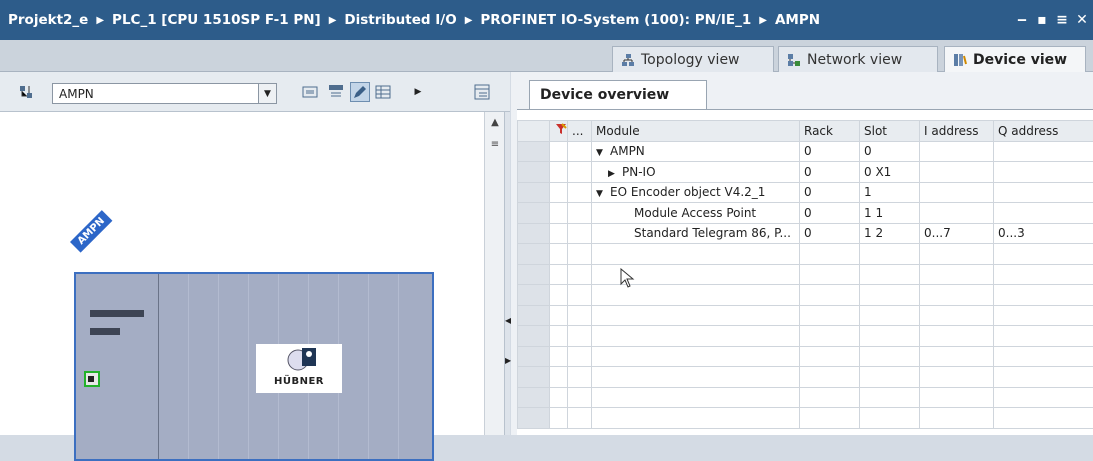  Describe the element at coordinates (960, 60) in the screenshot. I see `device-icon` at that location.